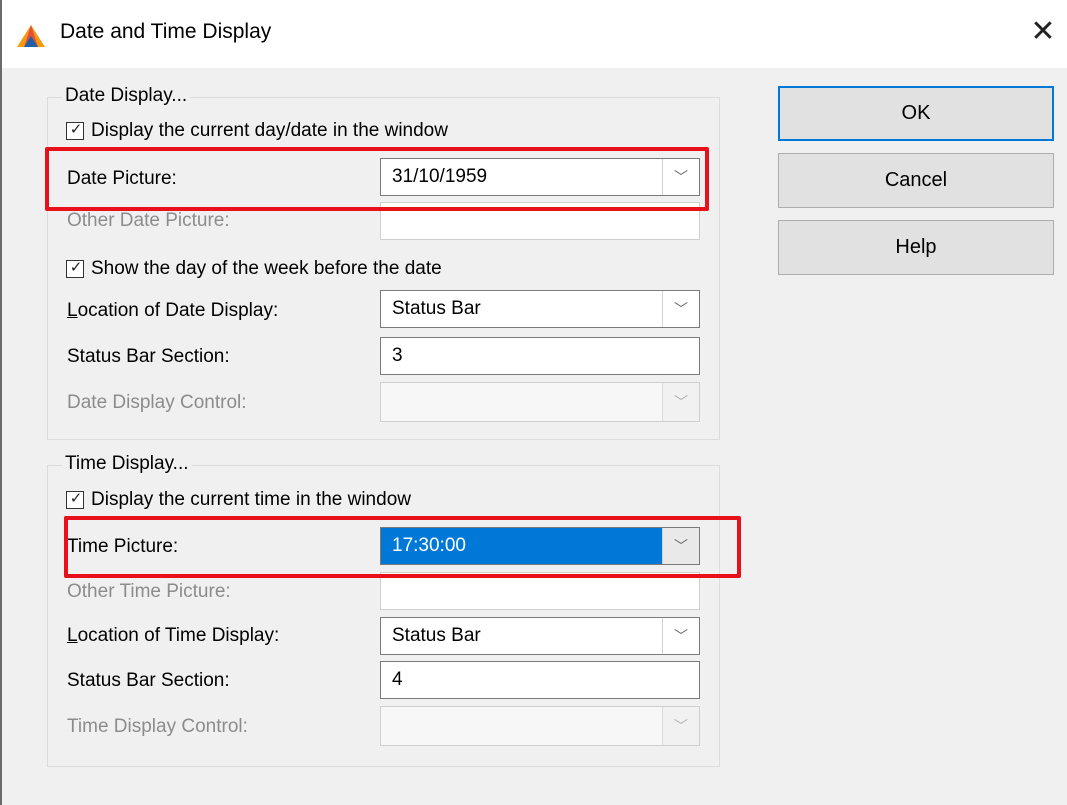 This screenshot has height=805, width=1067. What do you see at coordinates (166, 31) in the screenshot?
I see `window-title: Date and Time Display` at bounding box center [166, 31].